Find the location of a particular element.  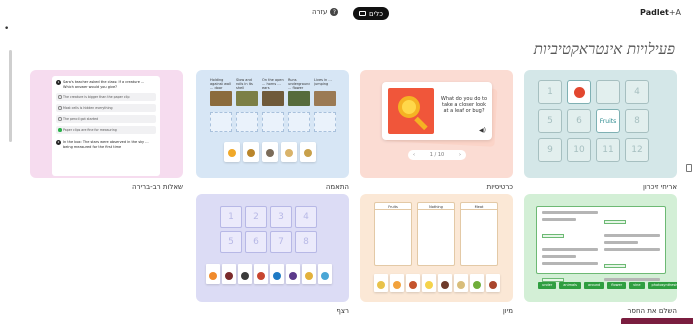

question-mark-icon: ? is located at coordinates (334, 12).